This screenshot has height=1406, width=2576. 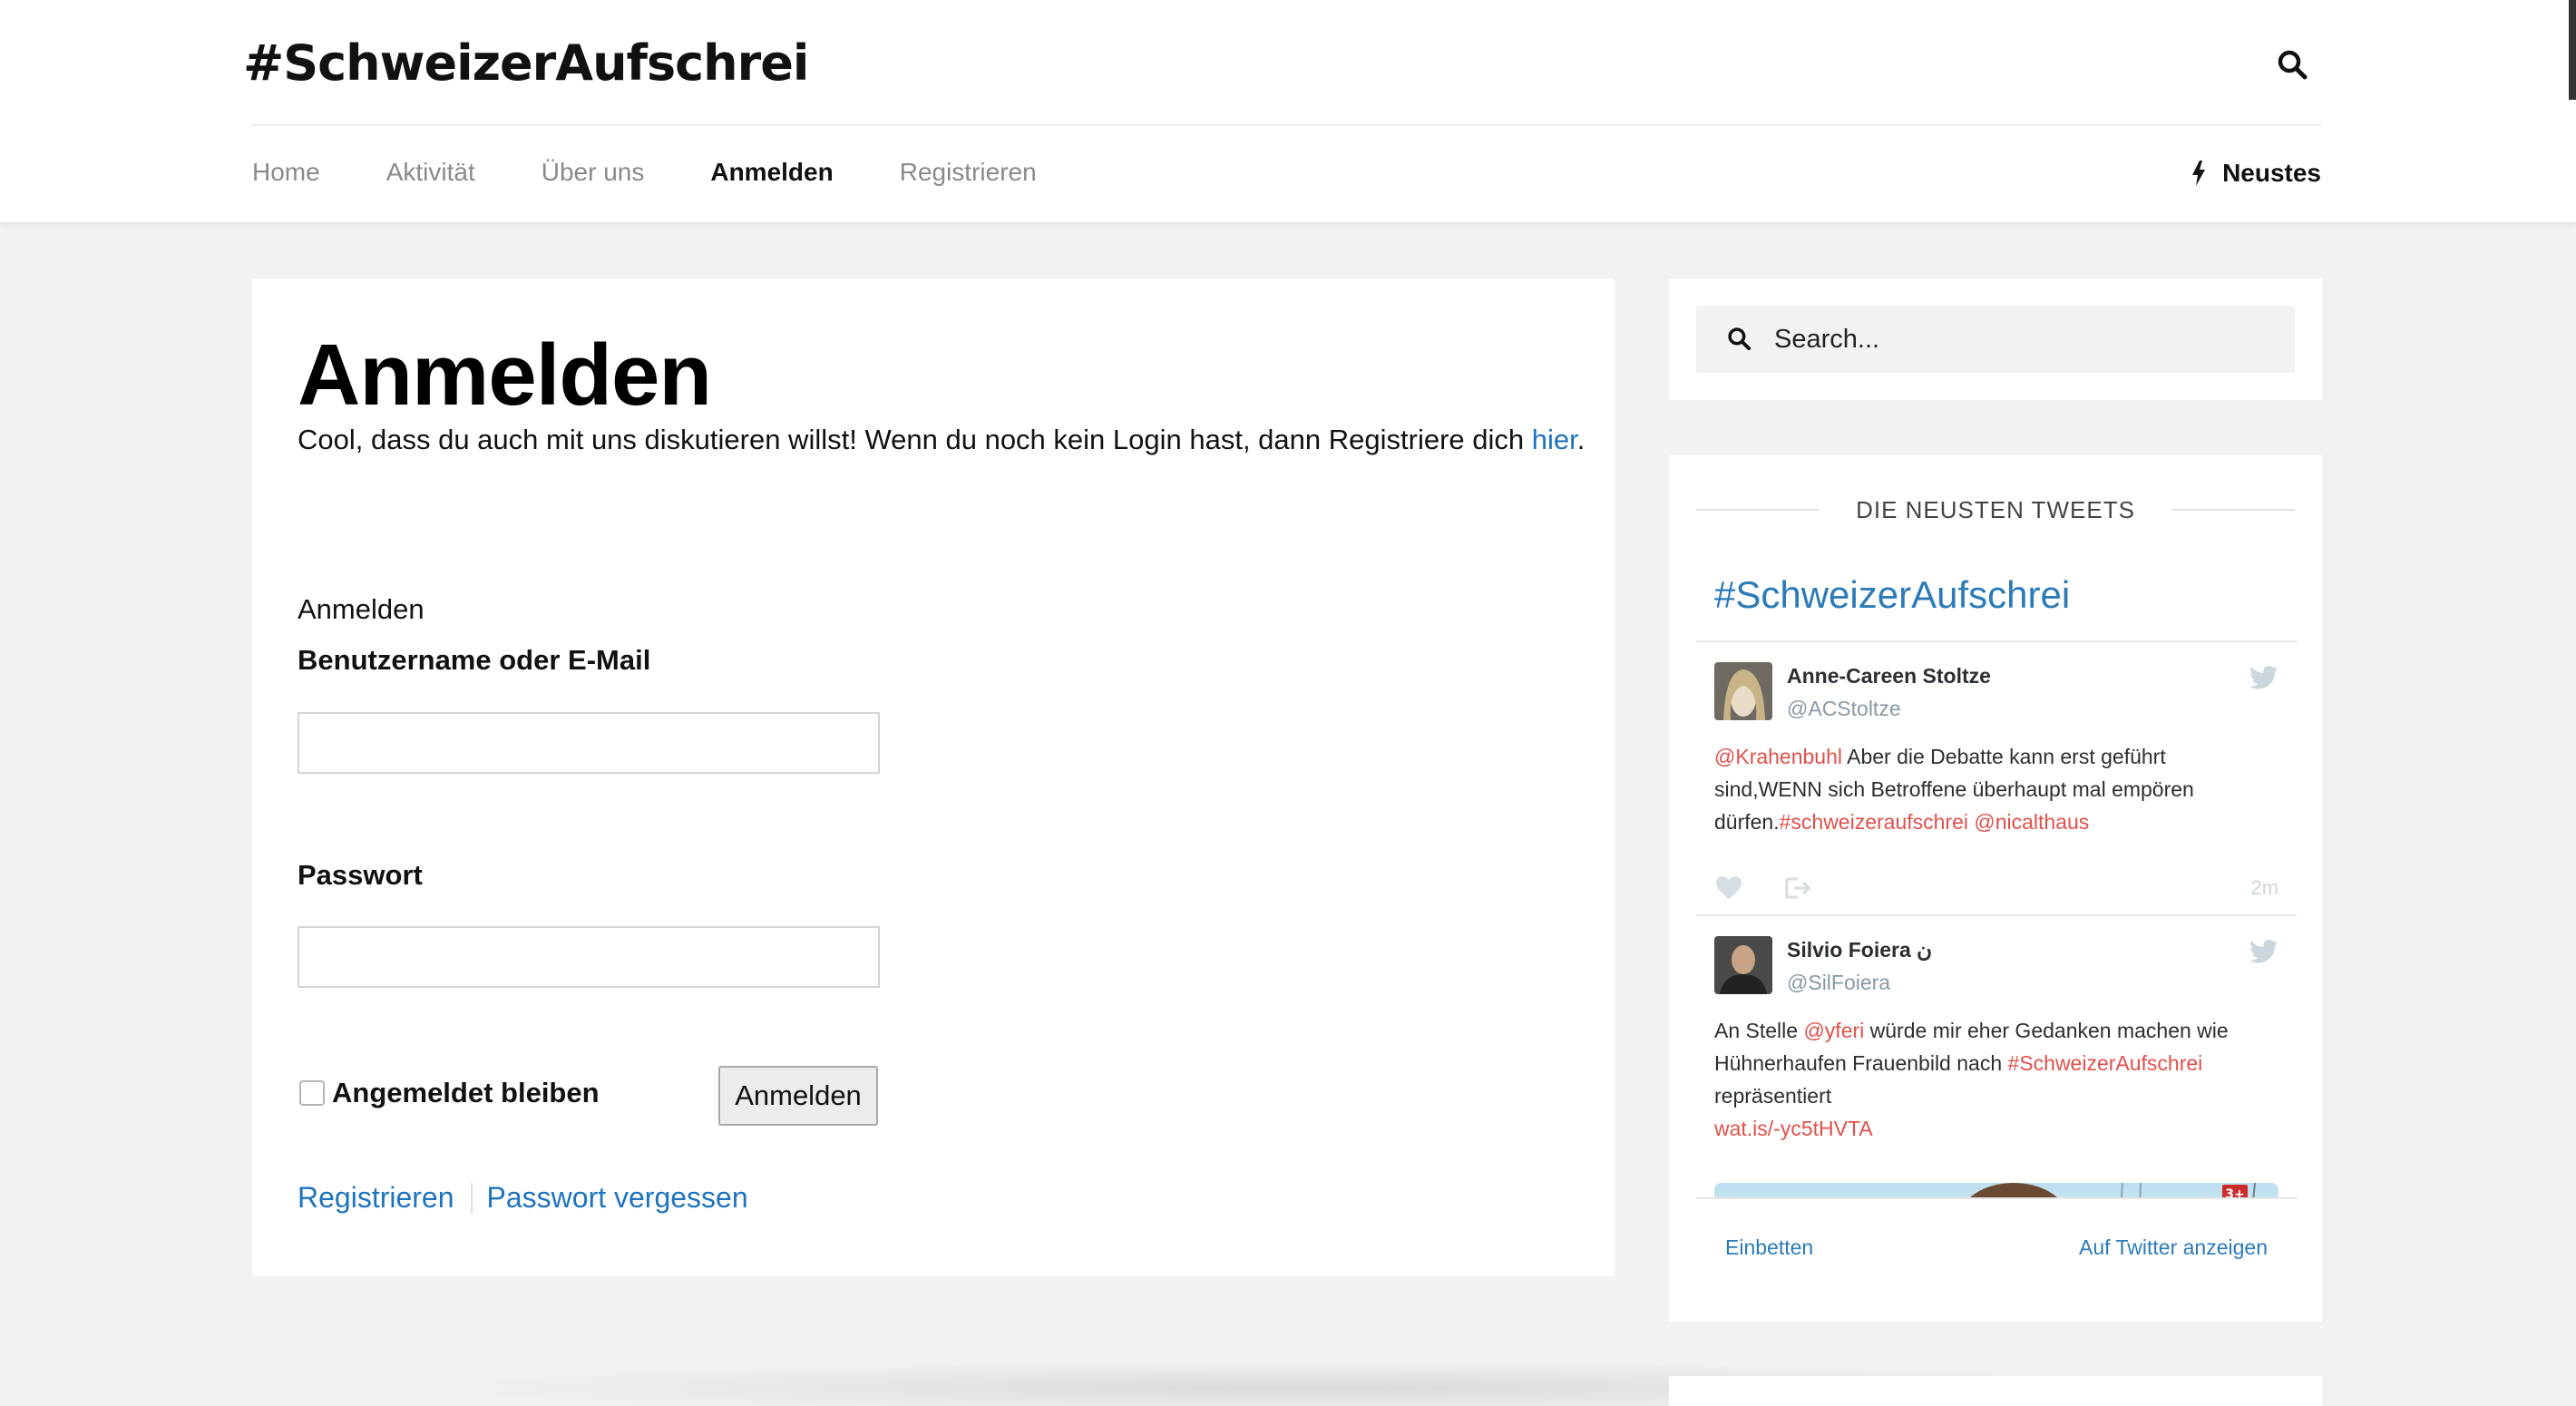 I want to click on tweet-author-handle: @SilFoiera, so click(x=1838, y=983).